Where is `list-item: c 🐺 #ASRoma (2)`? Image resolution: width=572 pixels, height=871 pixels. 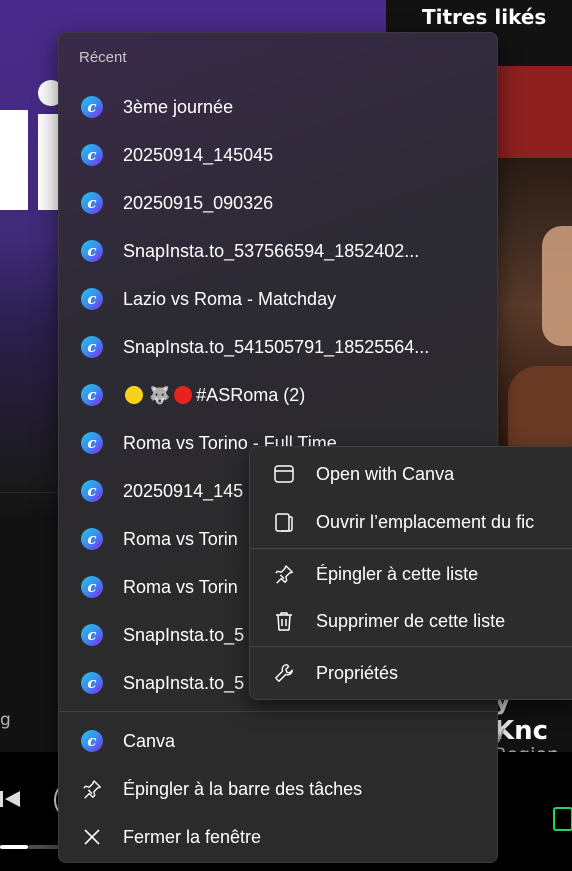 list-item: c 🐺 #ASRoma (2) is located at coordinates (278, 395).